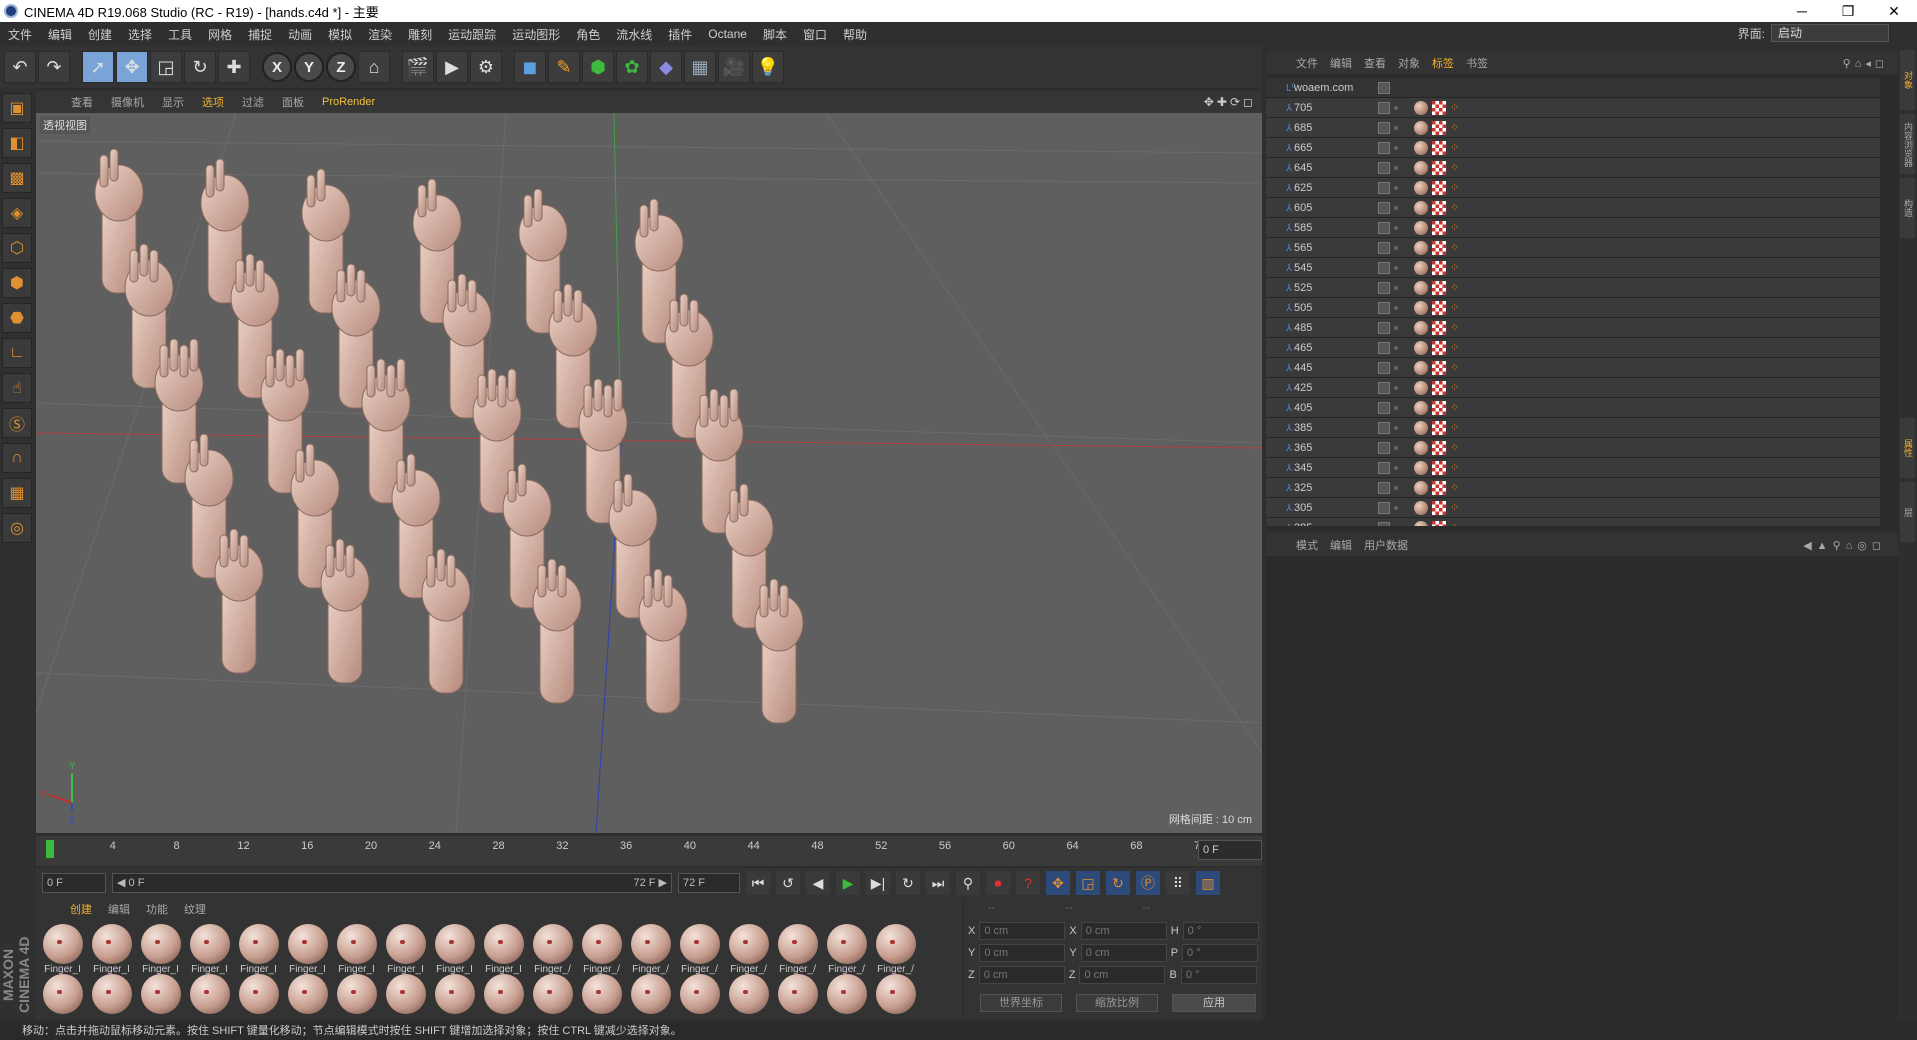  What do you see at coordinates (132, 67) in the screenshot?
I see `move-tool-icon: ✥` at bounding box center [132, 67].